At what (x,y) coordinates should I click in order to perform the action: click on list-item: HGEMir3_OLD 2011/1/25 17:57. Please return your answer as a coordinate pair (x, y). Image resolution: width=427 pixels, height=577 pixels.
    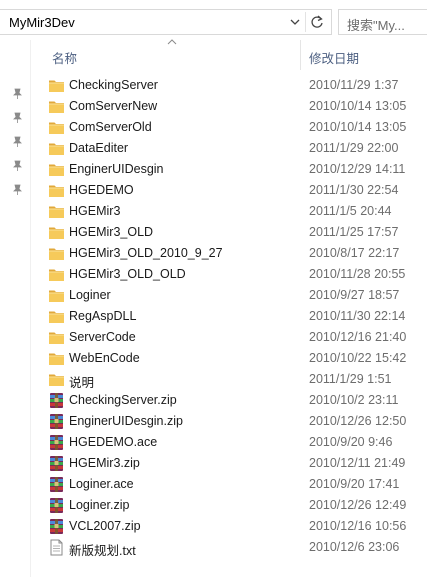
    Looking at the image, I should click on (233, 232).